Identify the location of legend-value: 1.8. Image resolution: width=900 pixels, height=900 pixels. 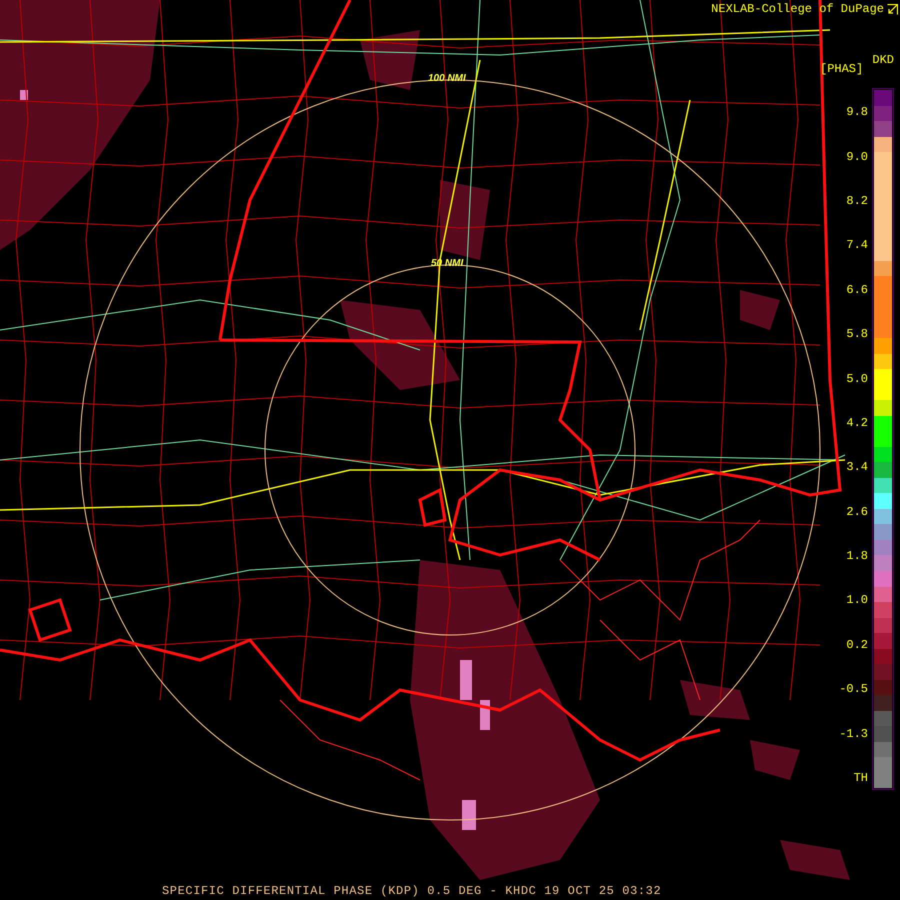
(856, 557).